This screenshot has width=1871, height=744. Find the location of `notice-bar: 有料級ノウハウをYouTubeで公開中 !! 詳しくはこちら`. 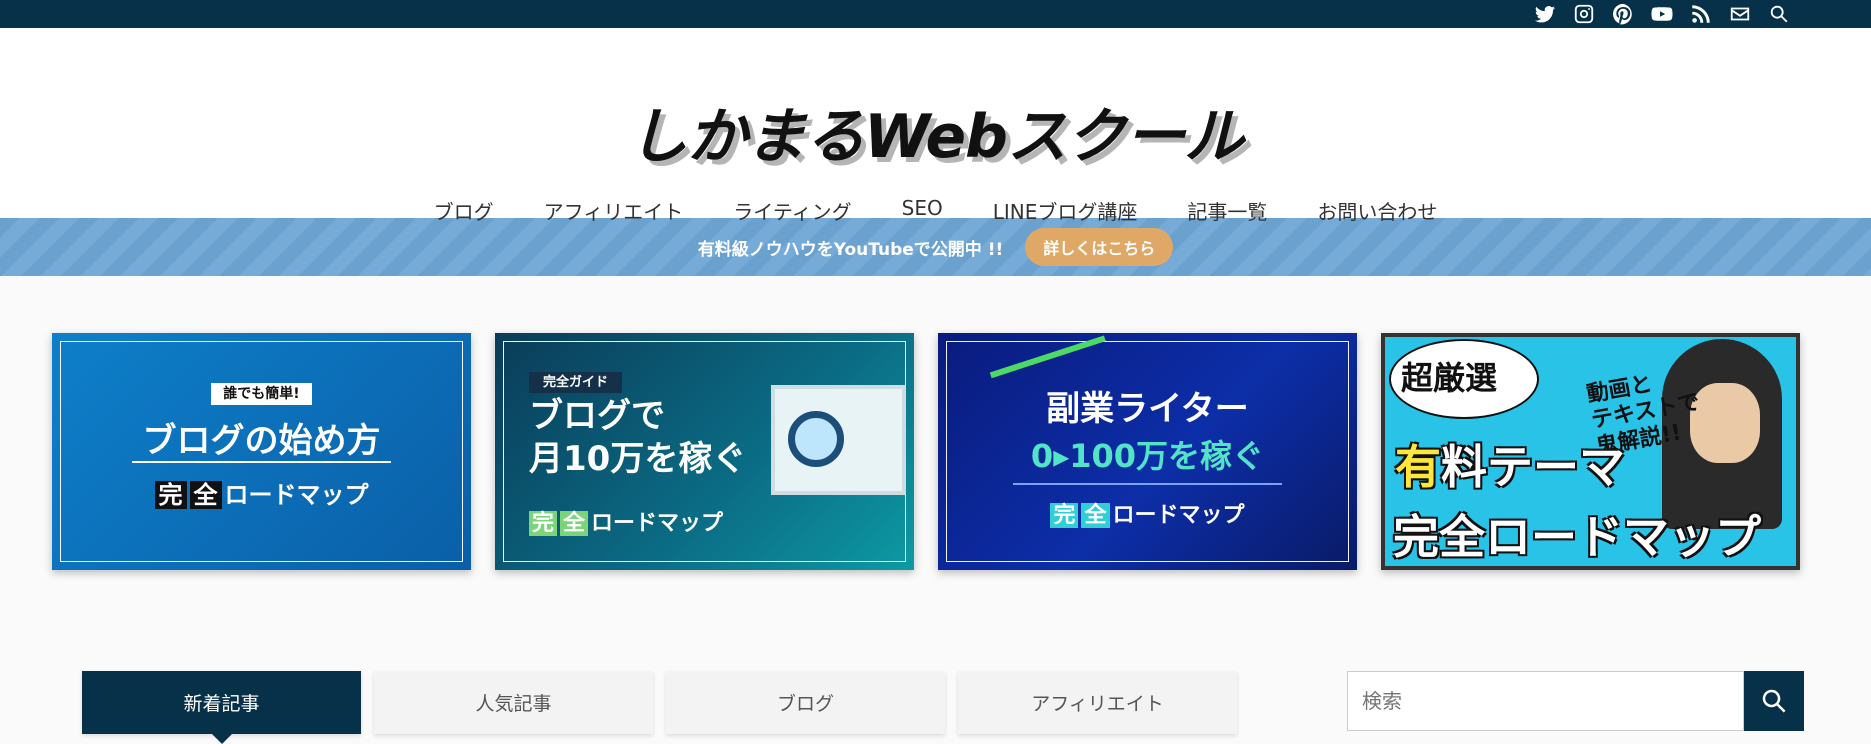

notice-bar: 有料級ノウハウをYouTubeで公開中 !! 詳しくはこちら is located at coordinates (935, 247).